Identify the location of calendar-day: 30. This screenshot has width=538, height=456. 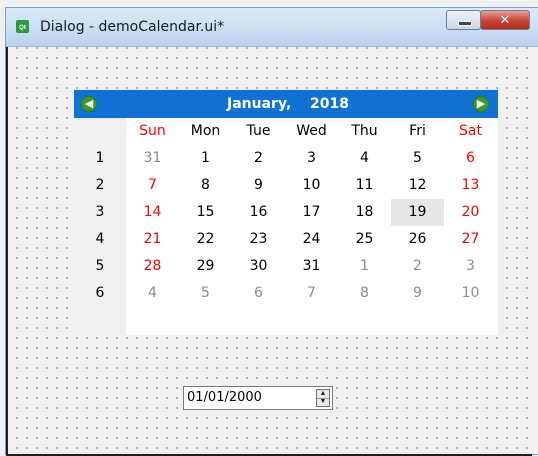
(258, 266).